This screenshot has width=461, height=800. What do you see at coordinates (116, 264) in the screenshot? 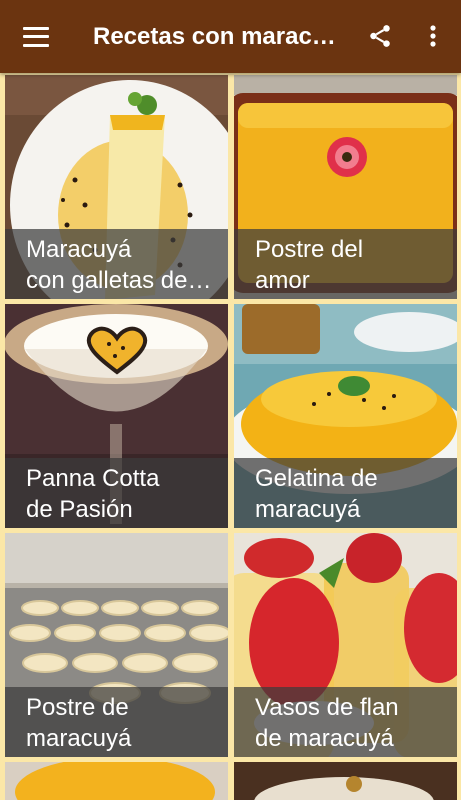
I see `recipe-title: Maracuyá con galletas de soda` at bounding box center [116, 264].